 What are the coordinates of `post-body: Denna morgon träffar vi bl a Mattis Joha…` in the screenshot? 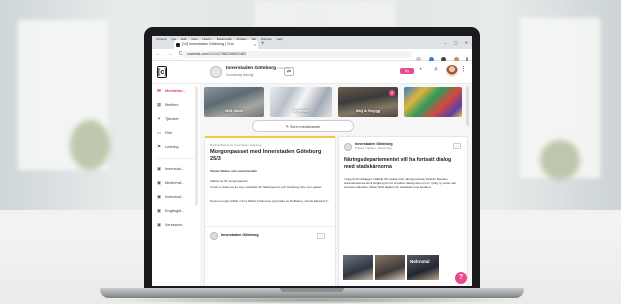 It's located at (270, 201).